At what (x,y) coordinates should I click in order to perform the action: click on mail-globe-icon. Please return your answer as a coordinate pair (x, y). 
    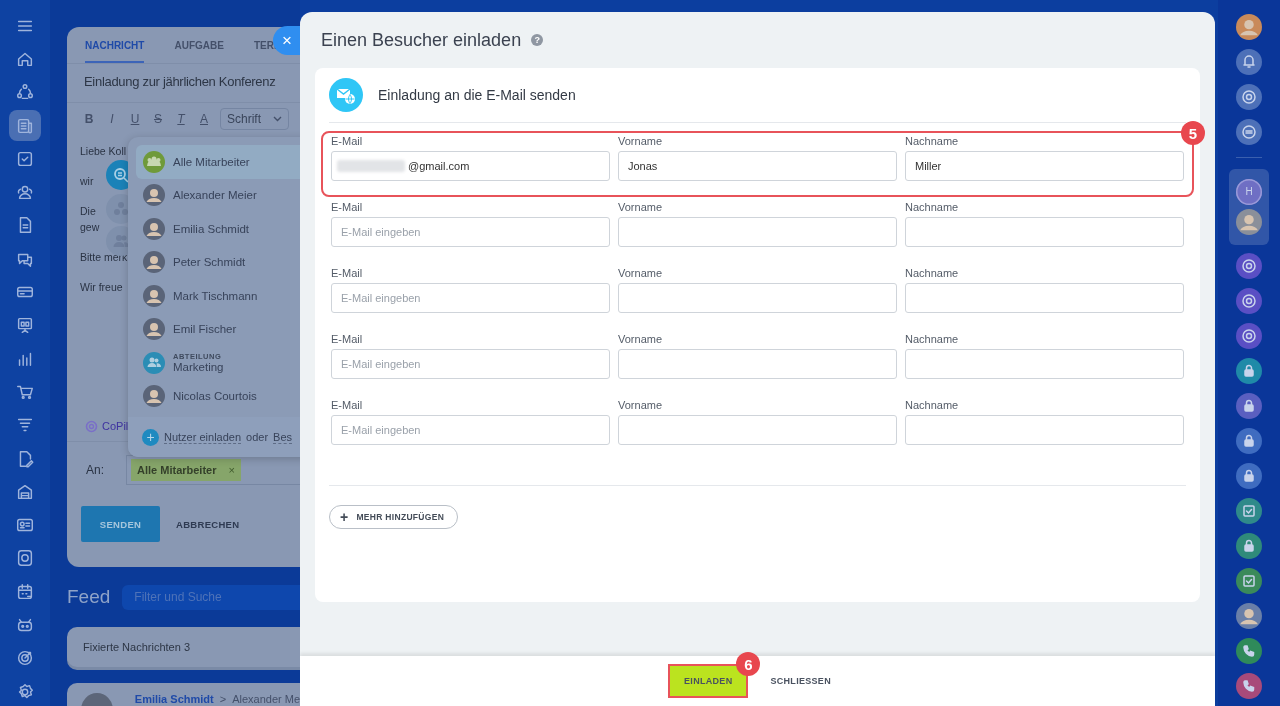
    Looking at the image, I should click on (346, 95).